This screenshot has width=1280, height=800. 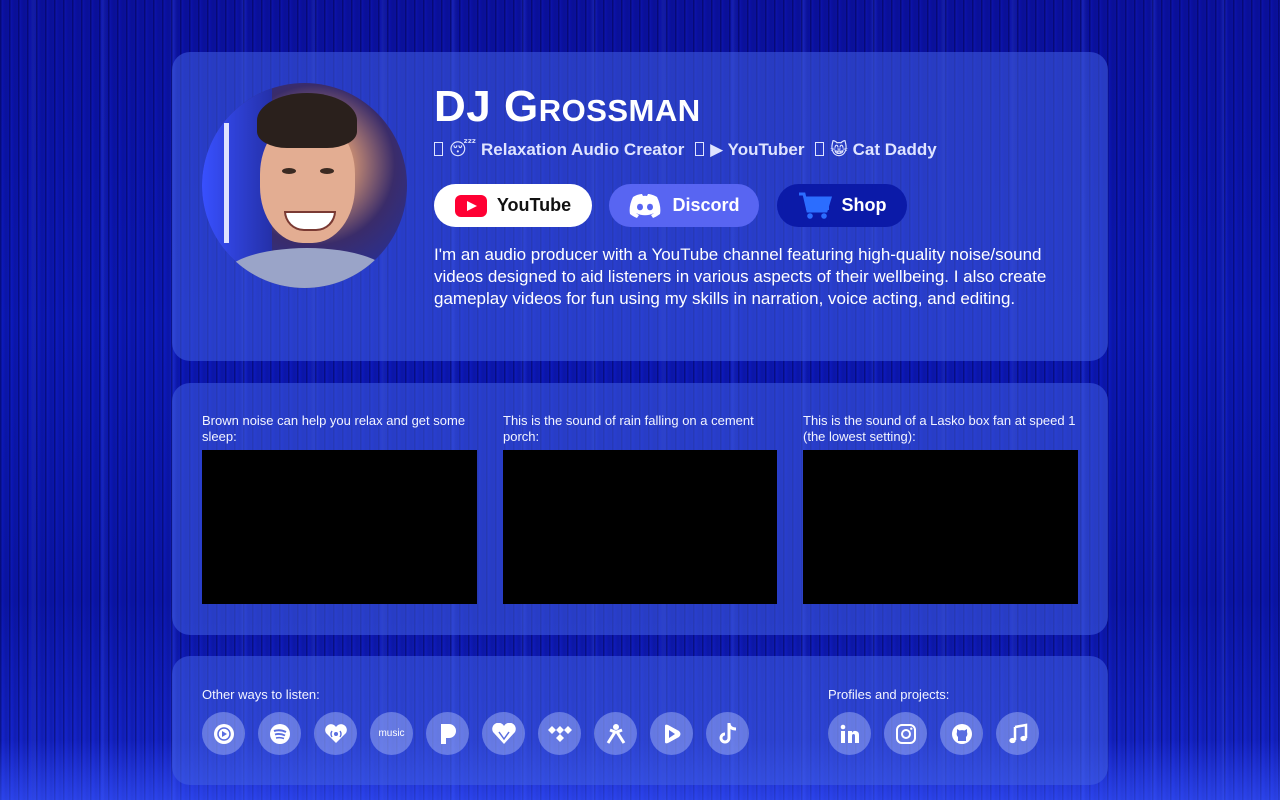 I want to click on deezer-icon, so click(x=503, y=733).